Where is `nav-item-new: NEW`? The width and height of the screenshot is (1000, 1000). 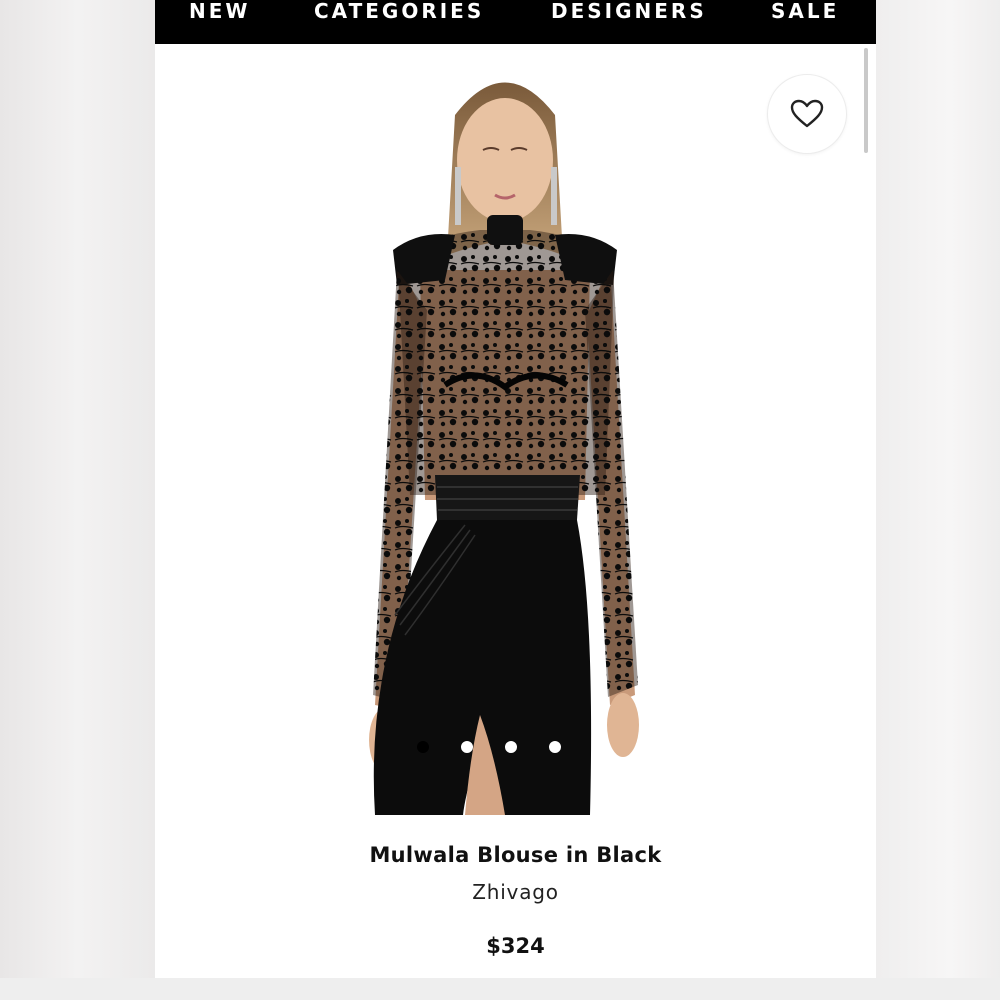 nav-item-new: NEW is located at coordinates (219, 13).